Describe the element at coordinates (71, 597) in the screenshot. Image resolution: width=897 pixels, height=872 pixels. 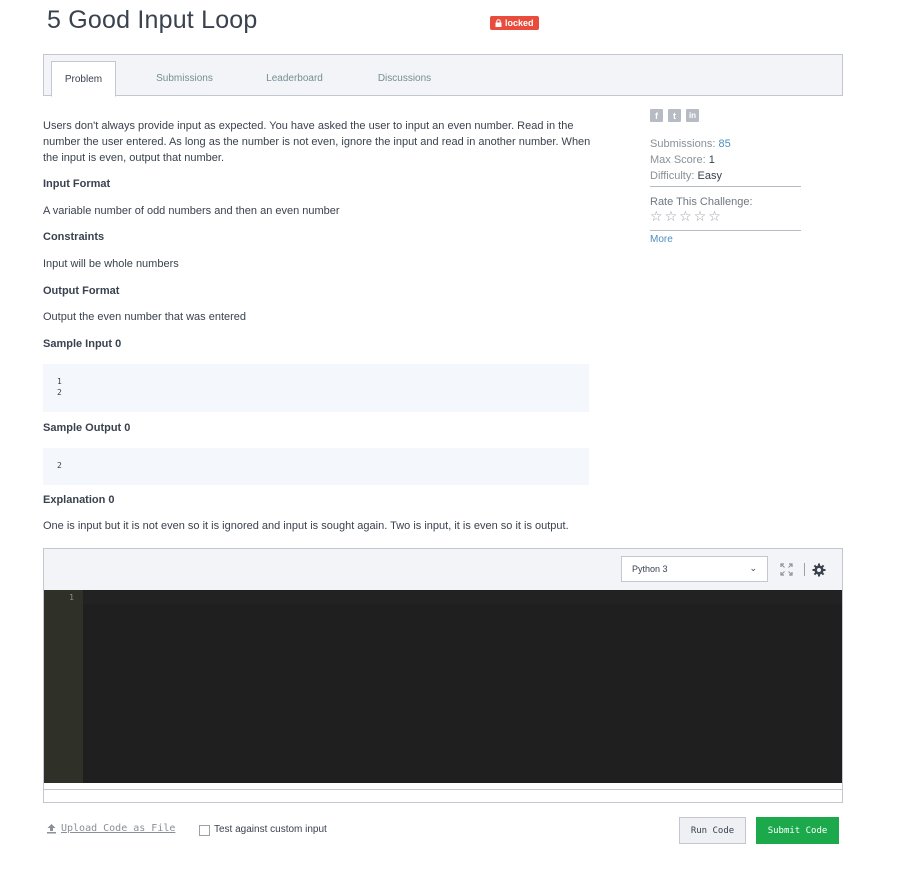
I see `line-number: 1` at that location.